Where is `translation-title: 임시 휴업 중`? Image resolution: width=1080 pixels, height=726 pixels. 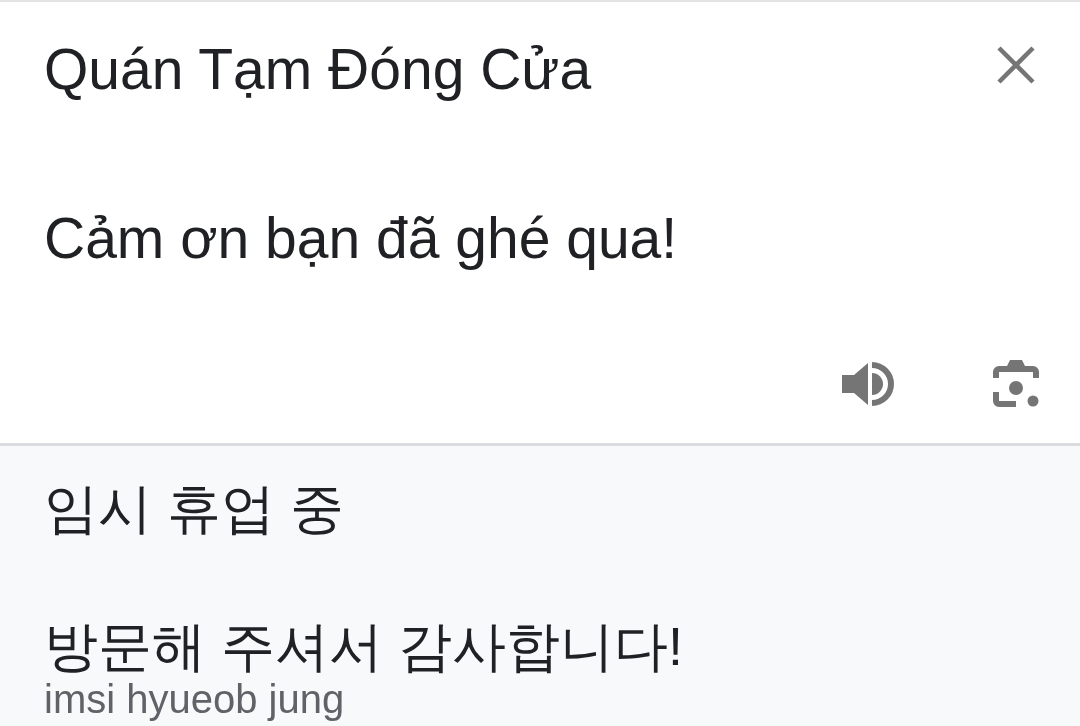 translation-title: 임시 휴업 중 is located at coordinates (194, 508).